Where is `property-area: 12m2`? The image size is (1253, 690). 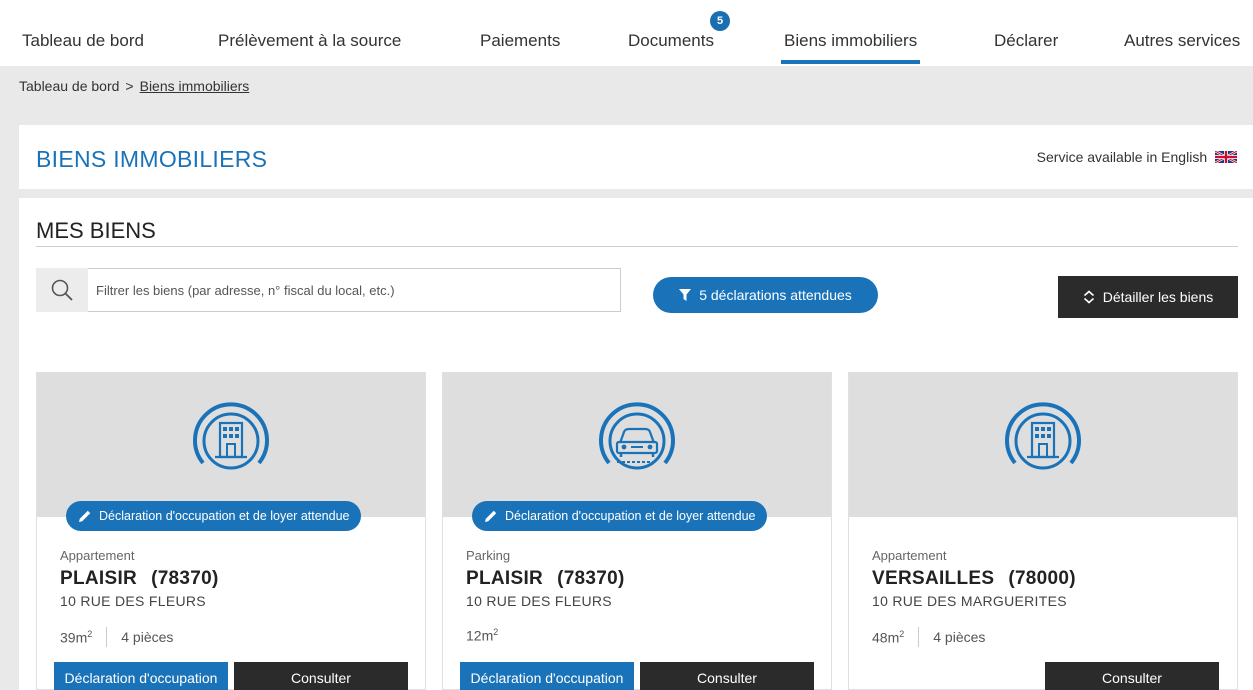 property-area: 12m2 is located at coordinates (482, 635).